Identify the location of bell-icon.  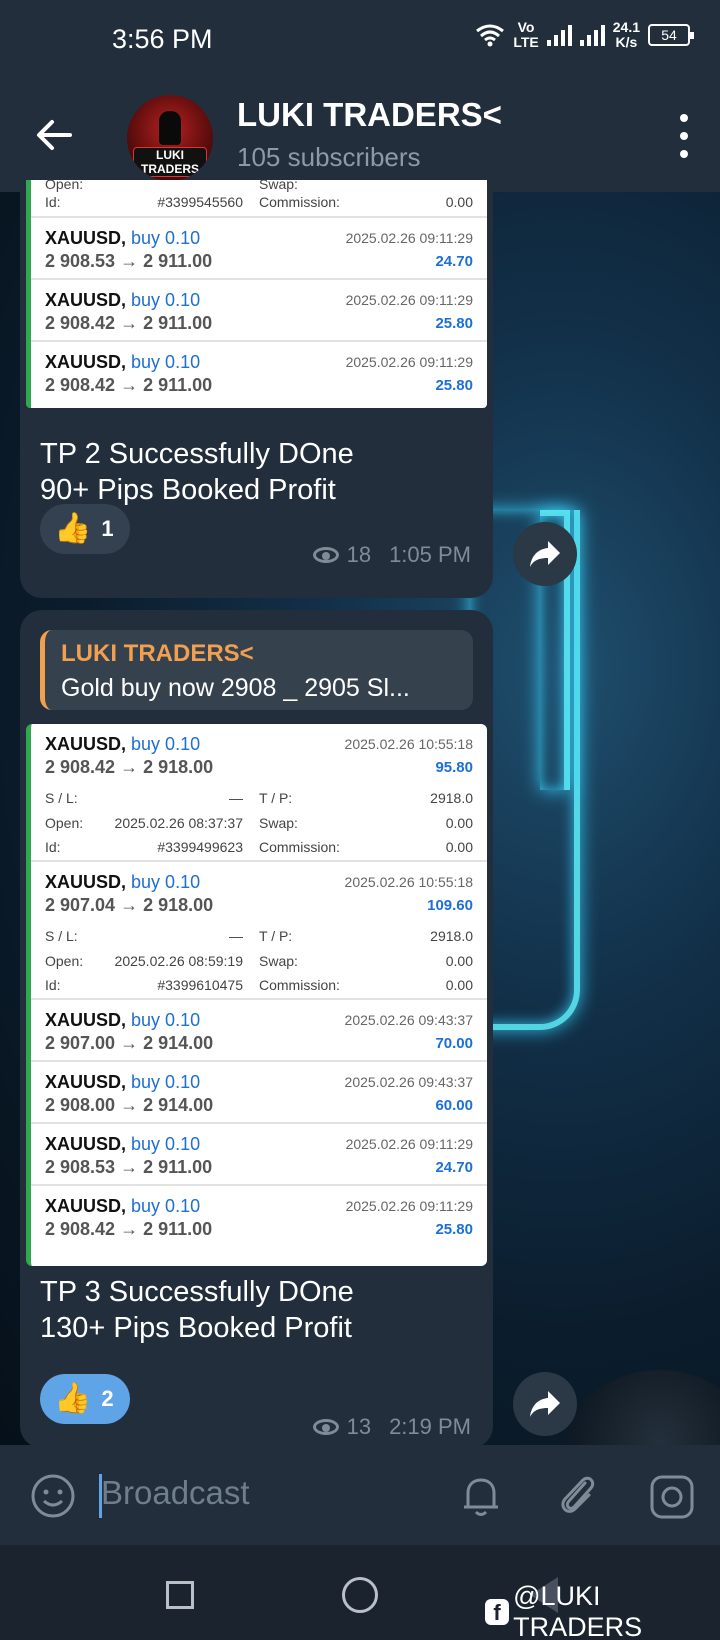
(481, 1497).